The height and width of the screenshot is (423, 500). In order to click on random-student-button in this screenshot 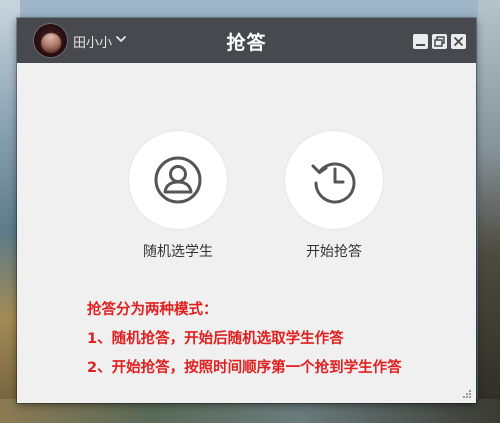, I will do `click(178, 180)`.